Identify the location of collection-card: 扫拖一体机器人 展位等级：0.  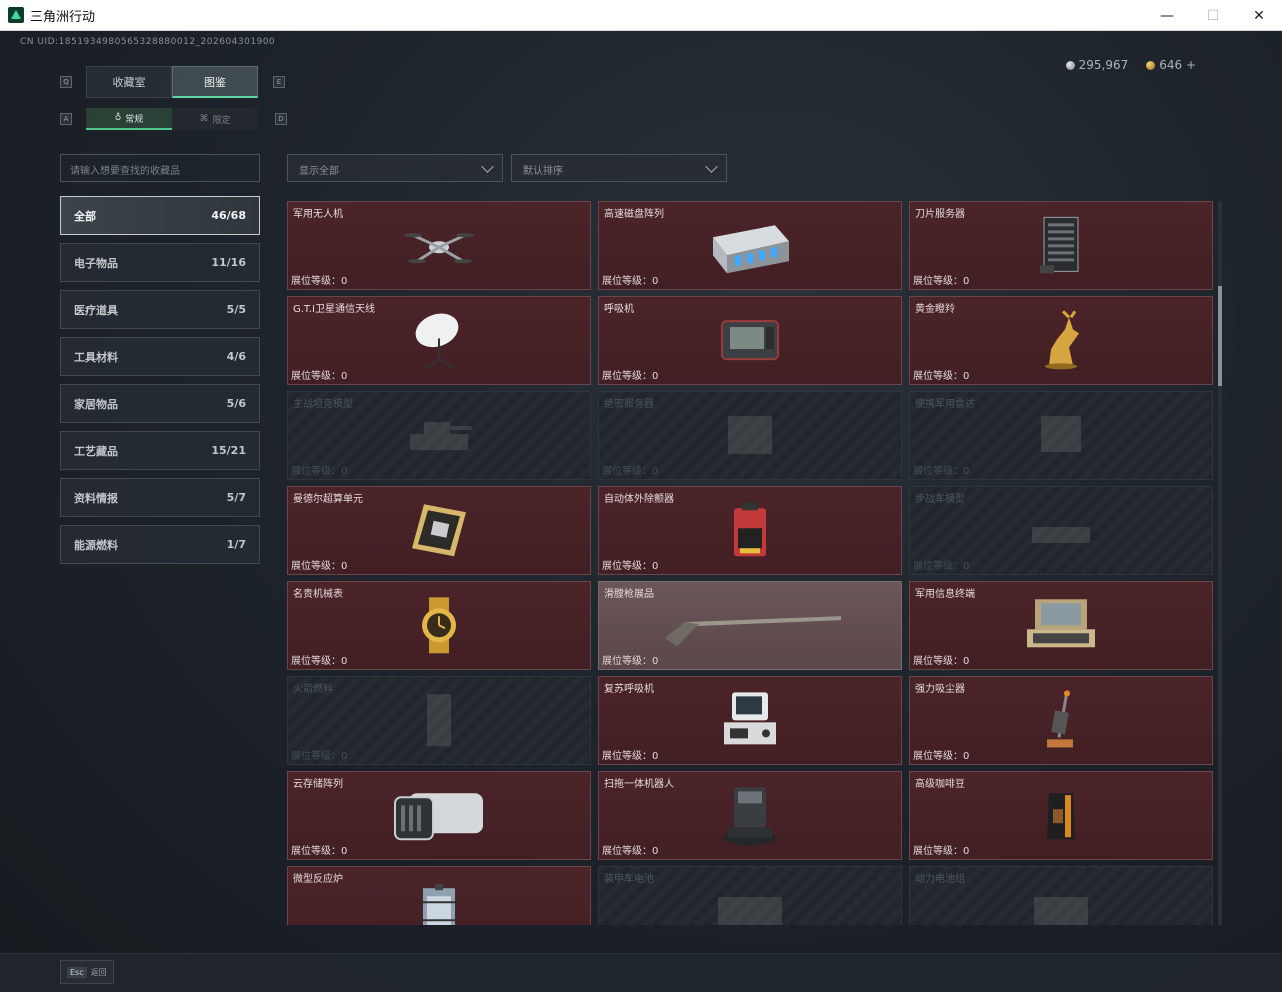
(750, 815).